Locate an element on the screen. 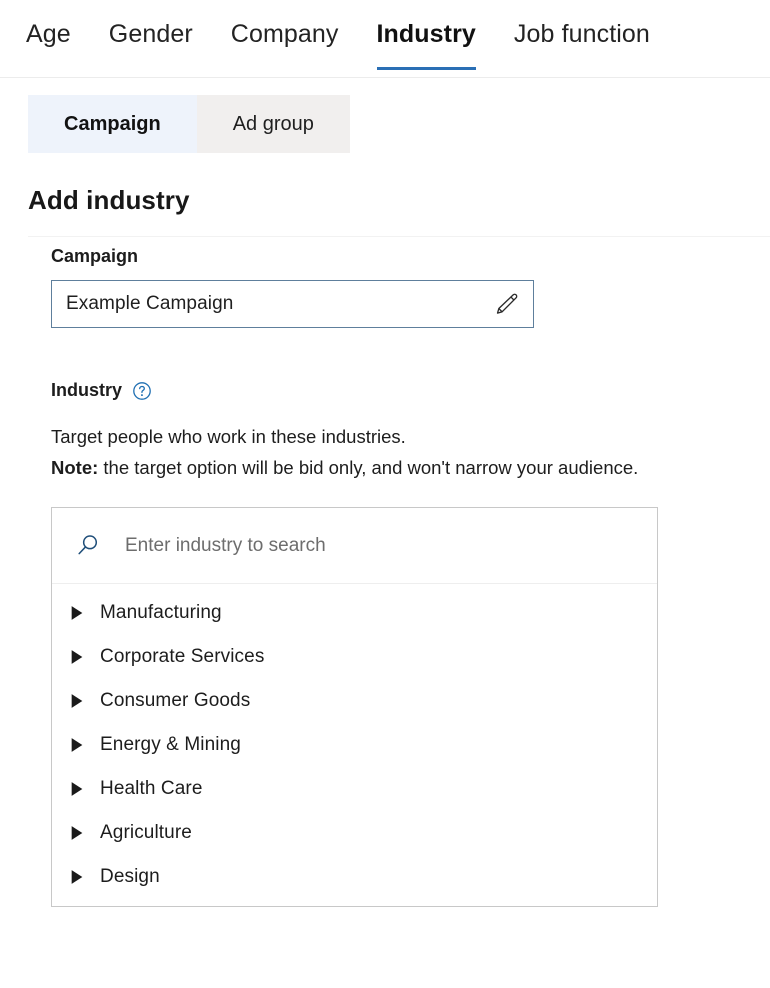 This screenshot has height=988, width=770. industry-search-input is located at coordinates (381, 545).